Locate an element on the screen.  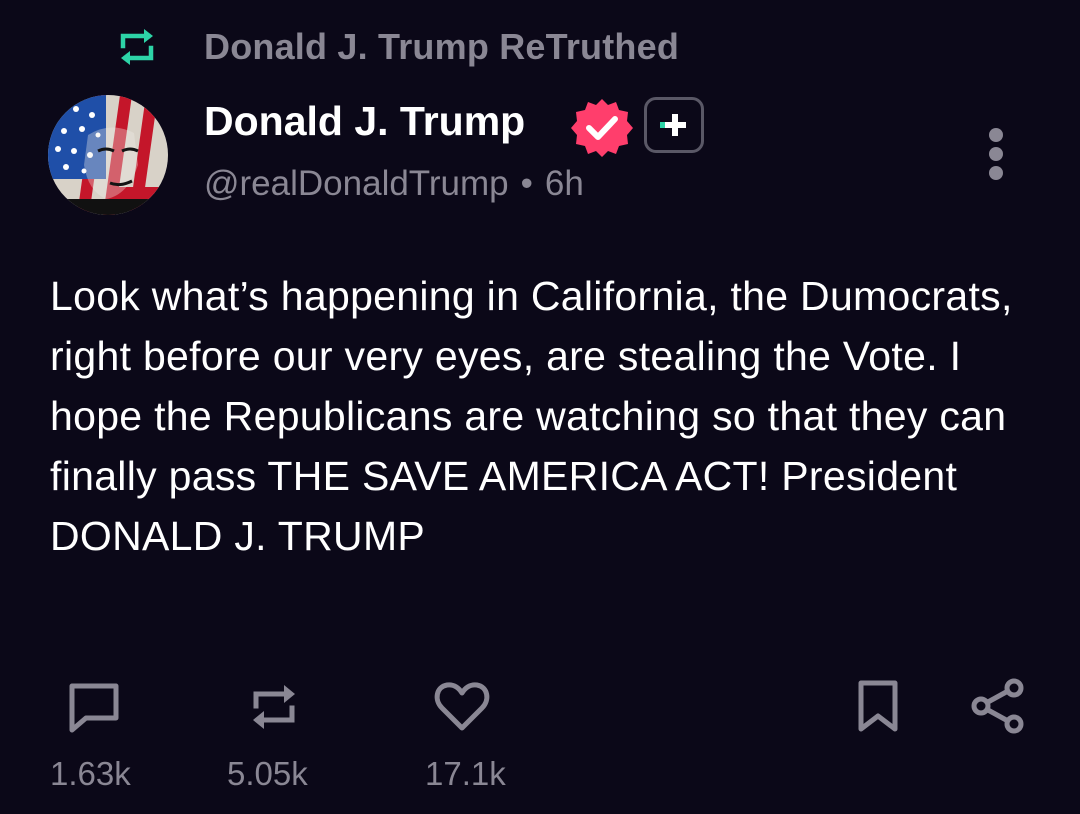
share-button is located at coordinates (998, 706).